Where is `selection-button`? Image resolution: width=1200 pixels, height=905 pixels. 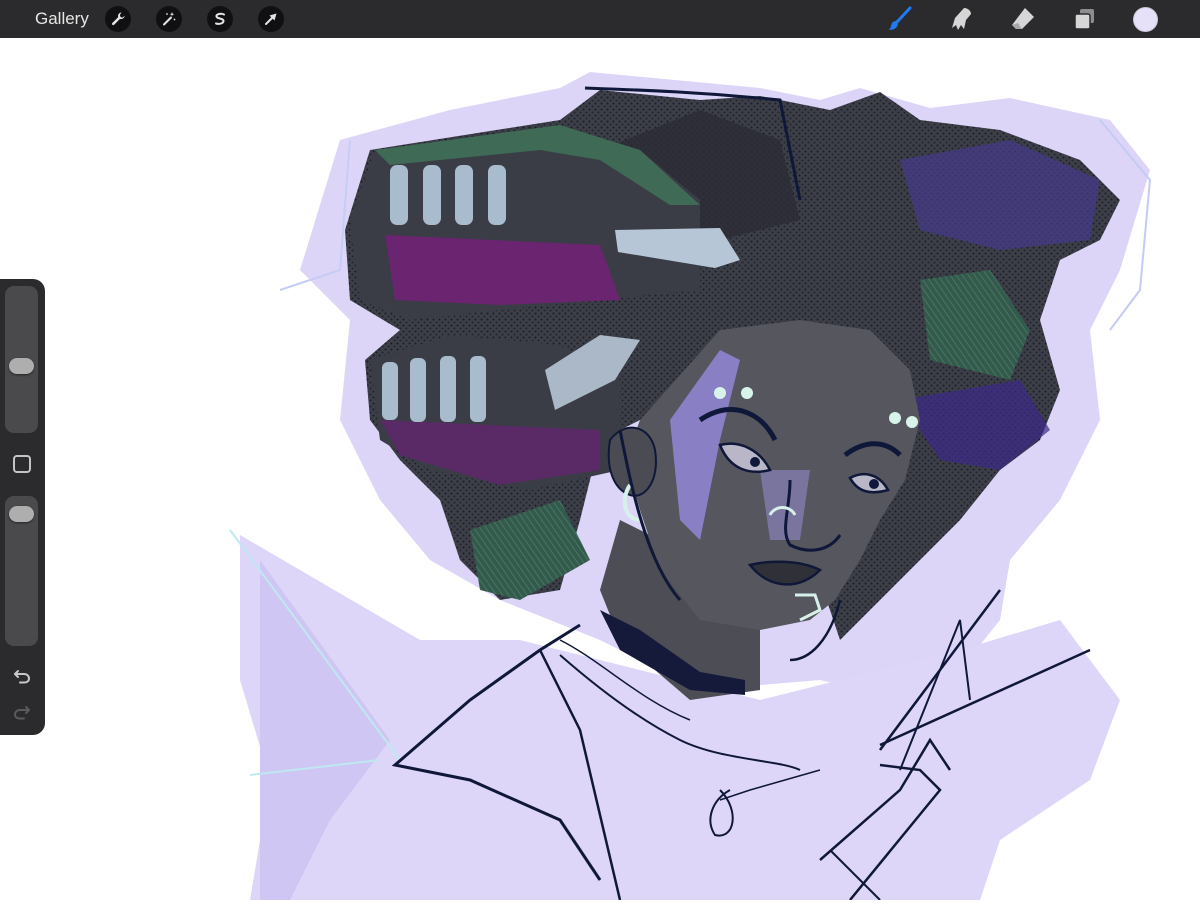
selection-button is located at coordinates (220, 19).